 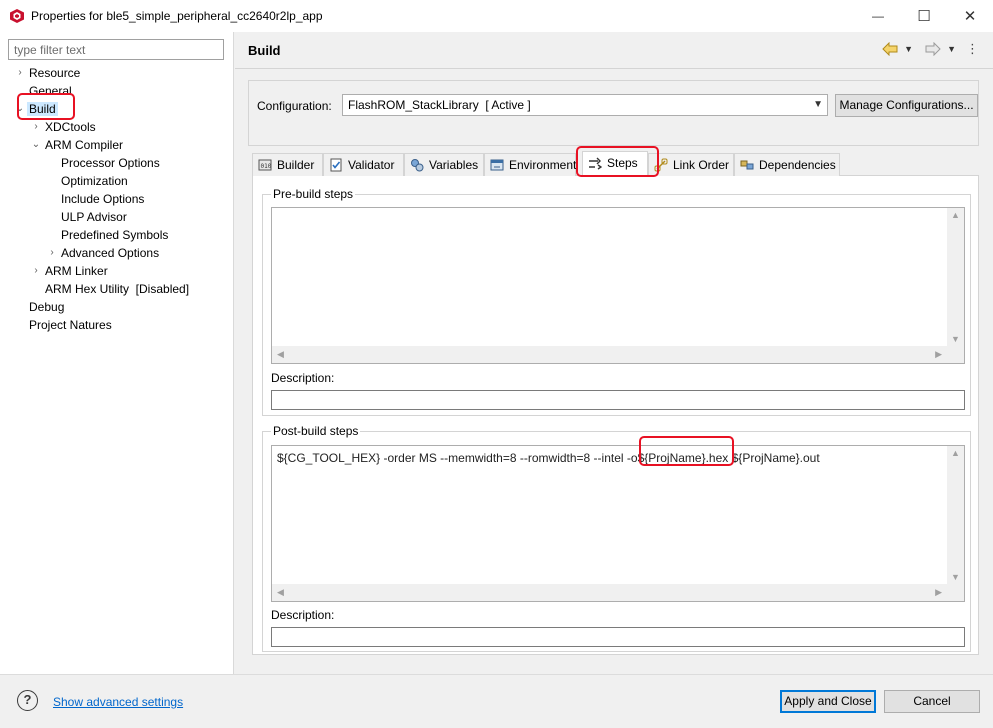 What do you see at coordinates (614, 68) in the screenshot?
I see `header-divider` at bounding box center [614, 68].